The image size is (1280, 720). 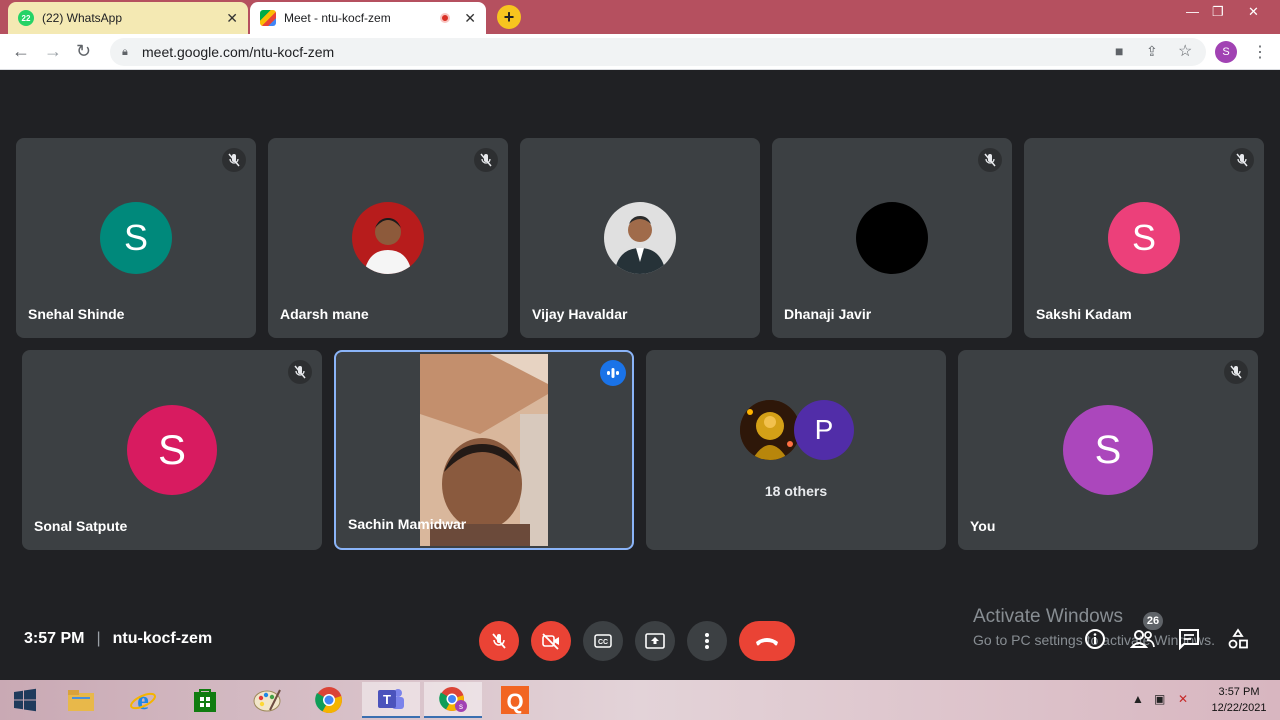 What do you see at coordinates (767, 641) in the screenshot?
I see `leave-call-button` at bounding box center [767, 641].